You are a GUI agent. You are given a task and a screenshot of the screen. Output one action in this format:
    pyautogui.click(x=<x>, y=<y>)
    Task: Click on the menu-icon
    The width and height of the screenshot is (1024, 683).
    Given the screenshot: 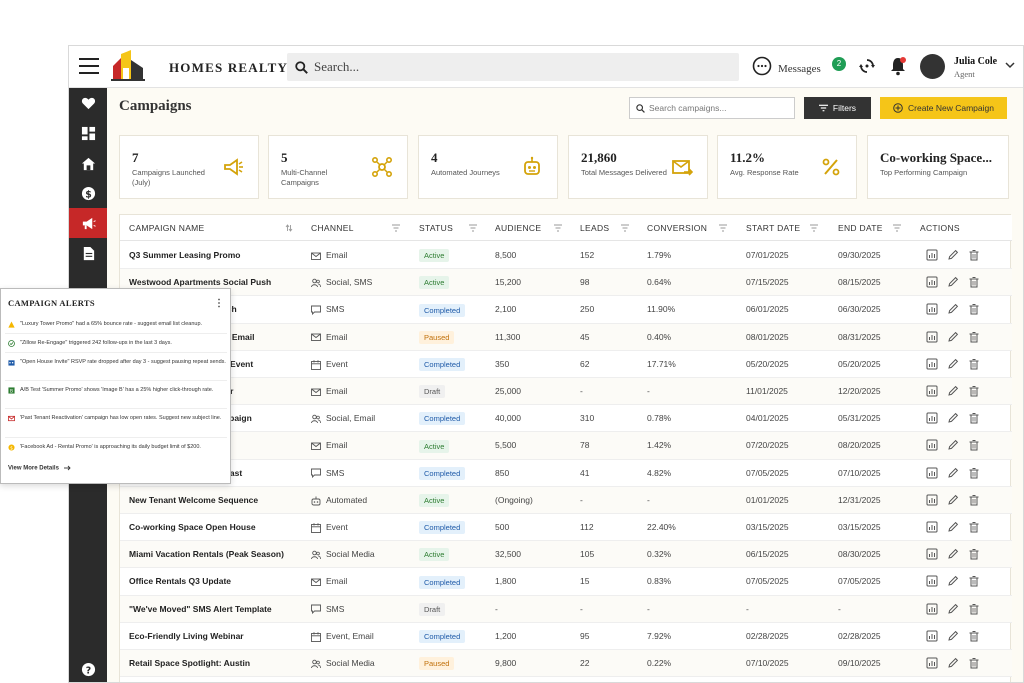 What is the action you would take?
    pyautogui.click(x=89, y=66)
    